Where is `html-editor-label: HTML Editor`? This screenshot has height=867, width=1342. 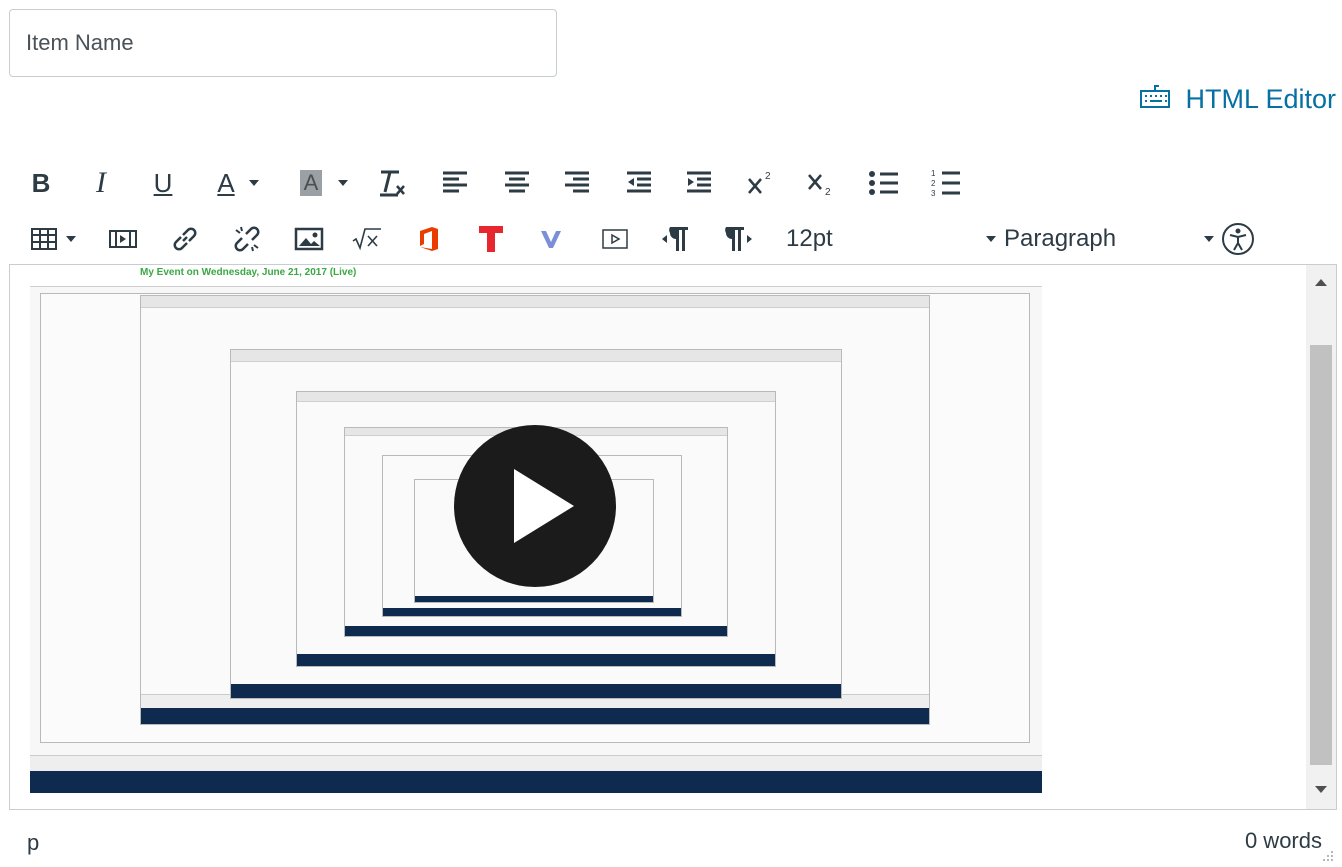 html-editor-label: HTML Editor is located at coordinates (1260, 98).